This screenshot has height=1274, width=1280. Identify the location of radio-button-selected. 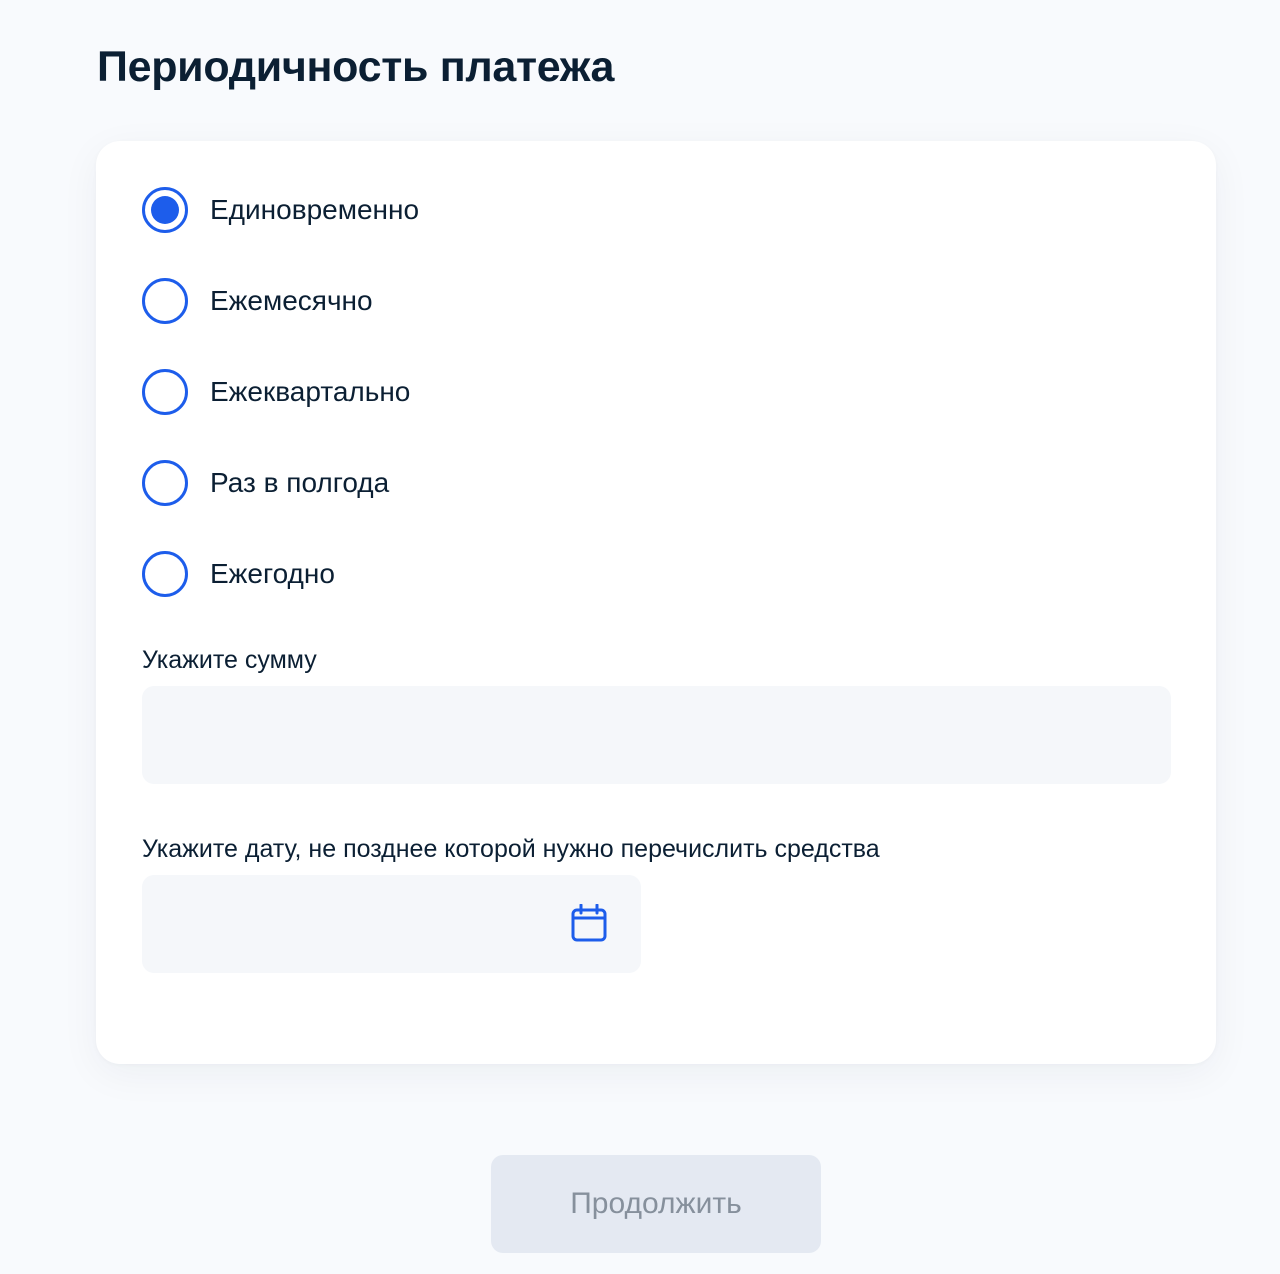
(165, 210).